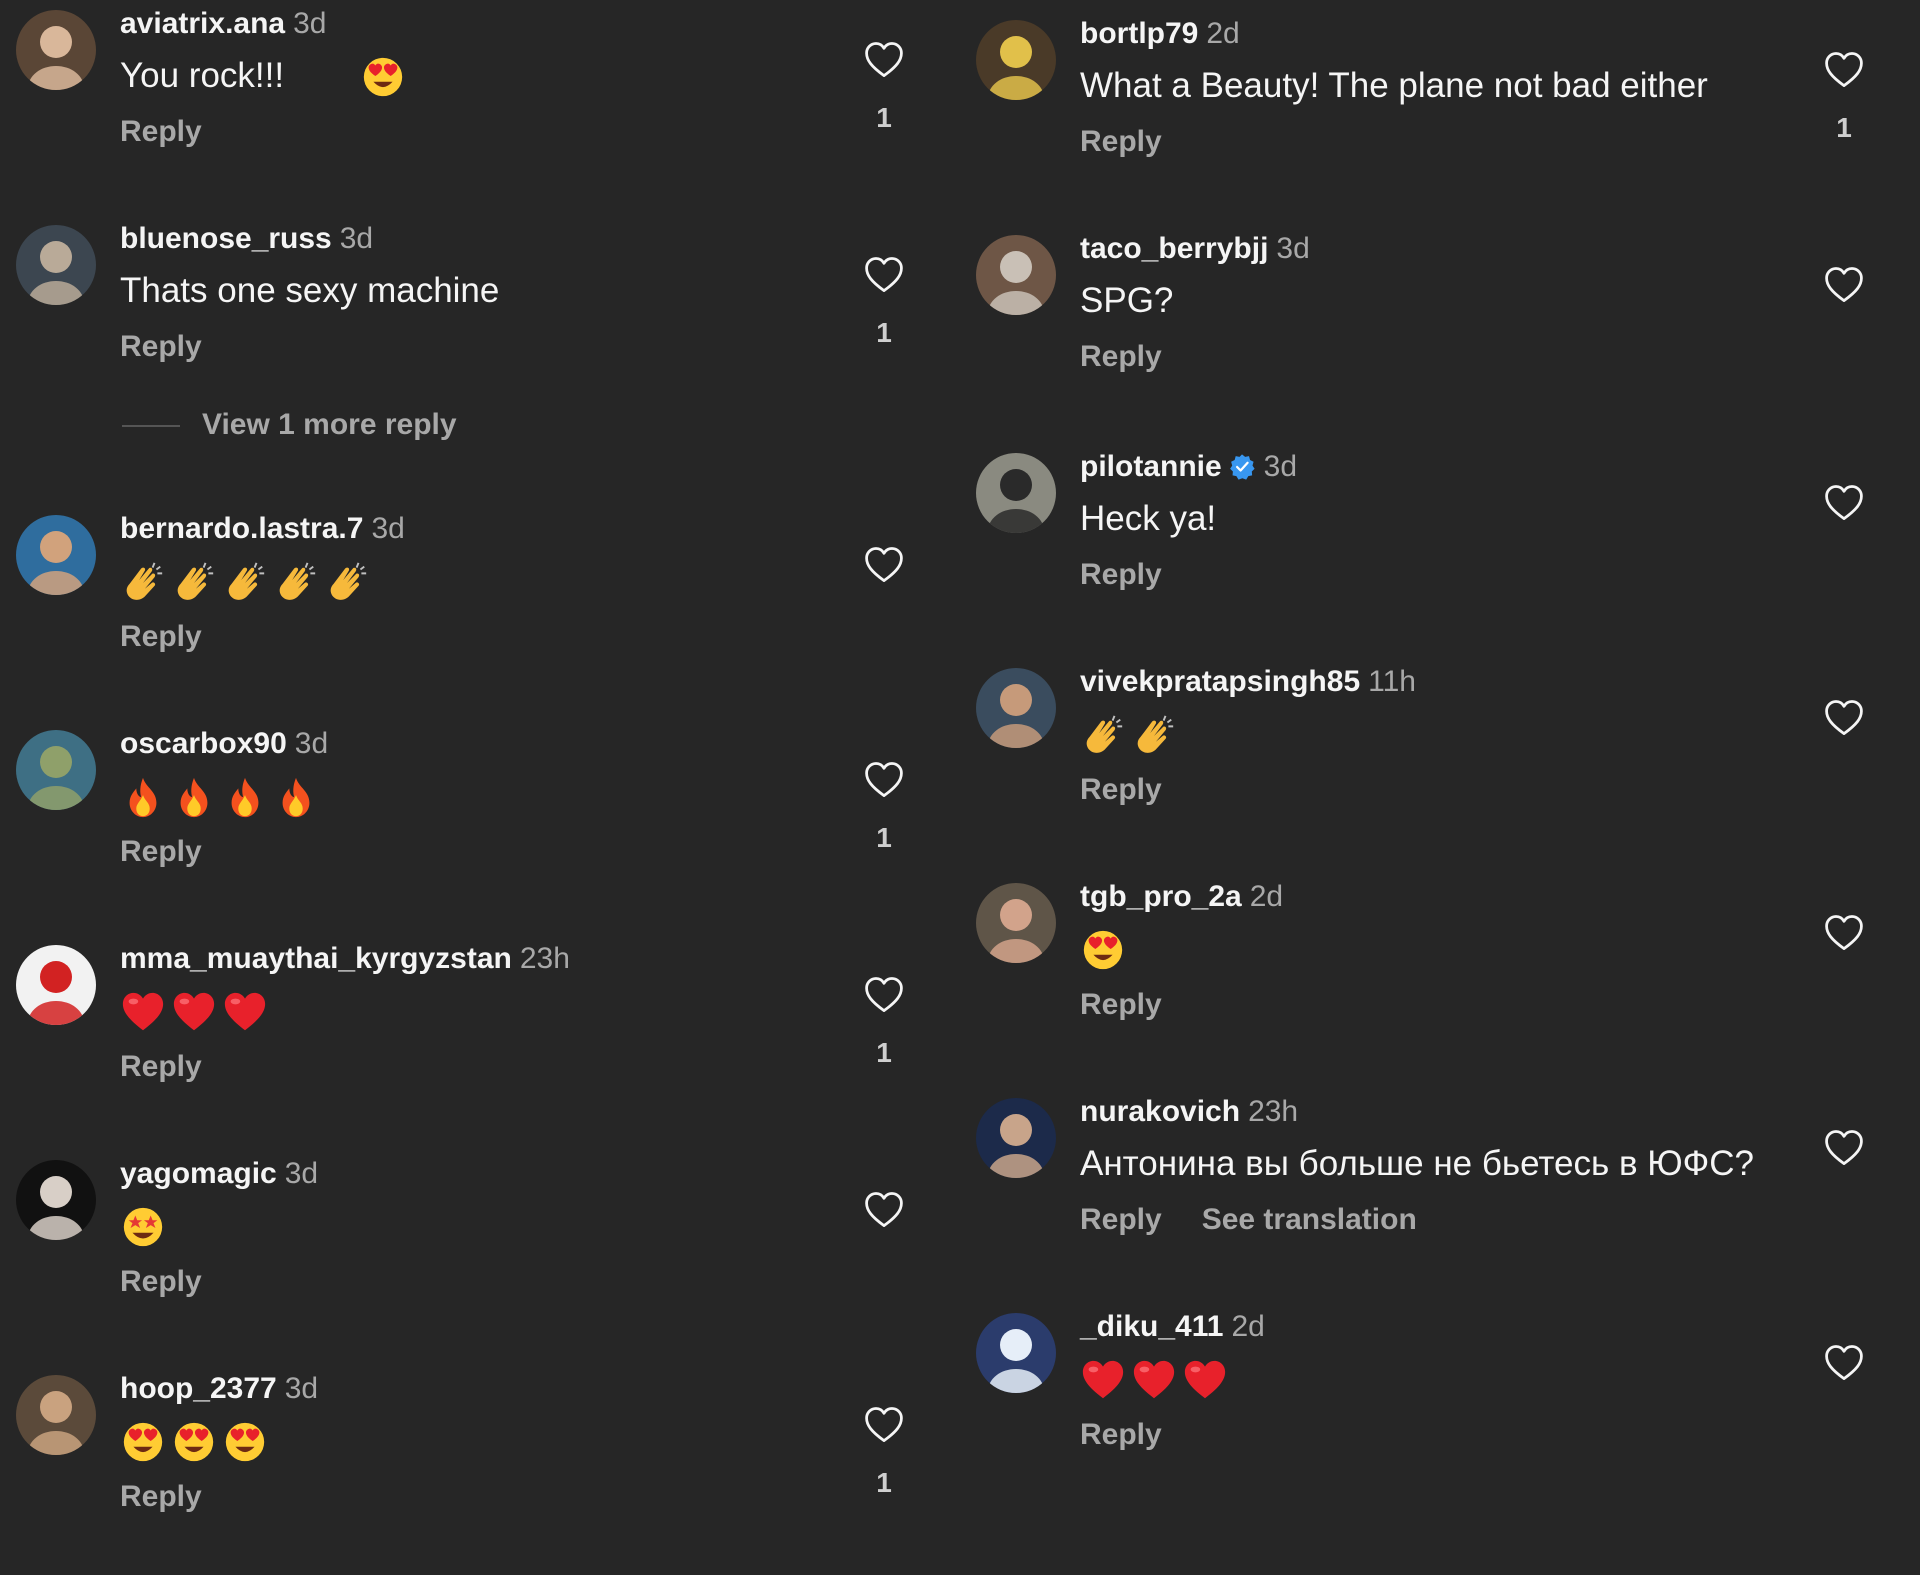 Image resolution: width=1920 pixels, height=1575 pixels. I want to click on comment-meta: aviatrix.ana 3d, so click(223, 24).